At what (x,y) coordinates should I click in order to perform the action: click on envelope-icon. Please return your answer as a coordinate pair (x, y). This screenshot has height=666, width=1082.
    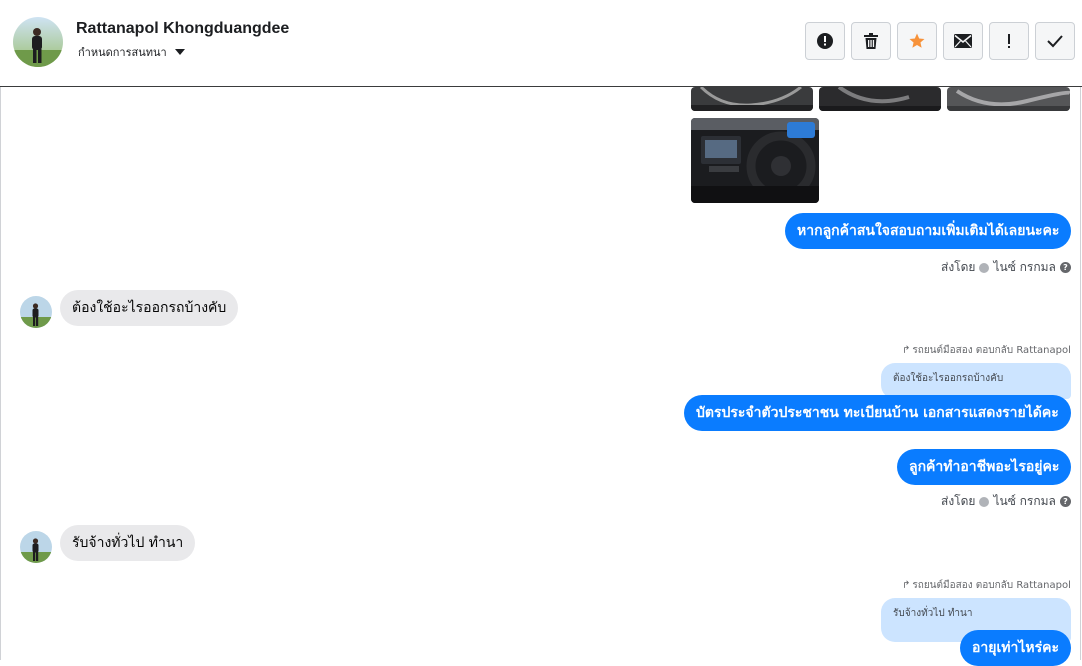
    Looking at the image, I should click on (963, 41).